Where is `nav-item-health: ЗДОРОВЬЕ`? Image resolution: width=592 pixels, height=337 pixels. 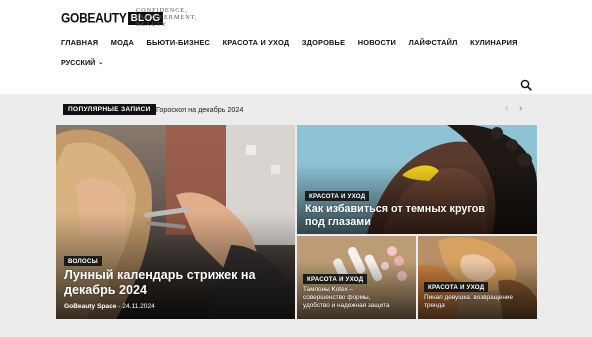 nav-item-health: ЗДОРОВЬЕ is located at coordinates (323, 42).